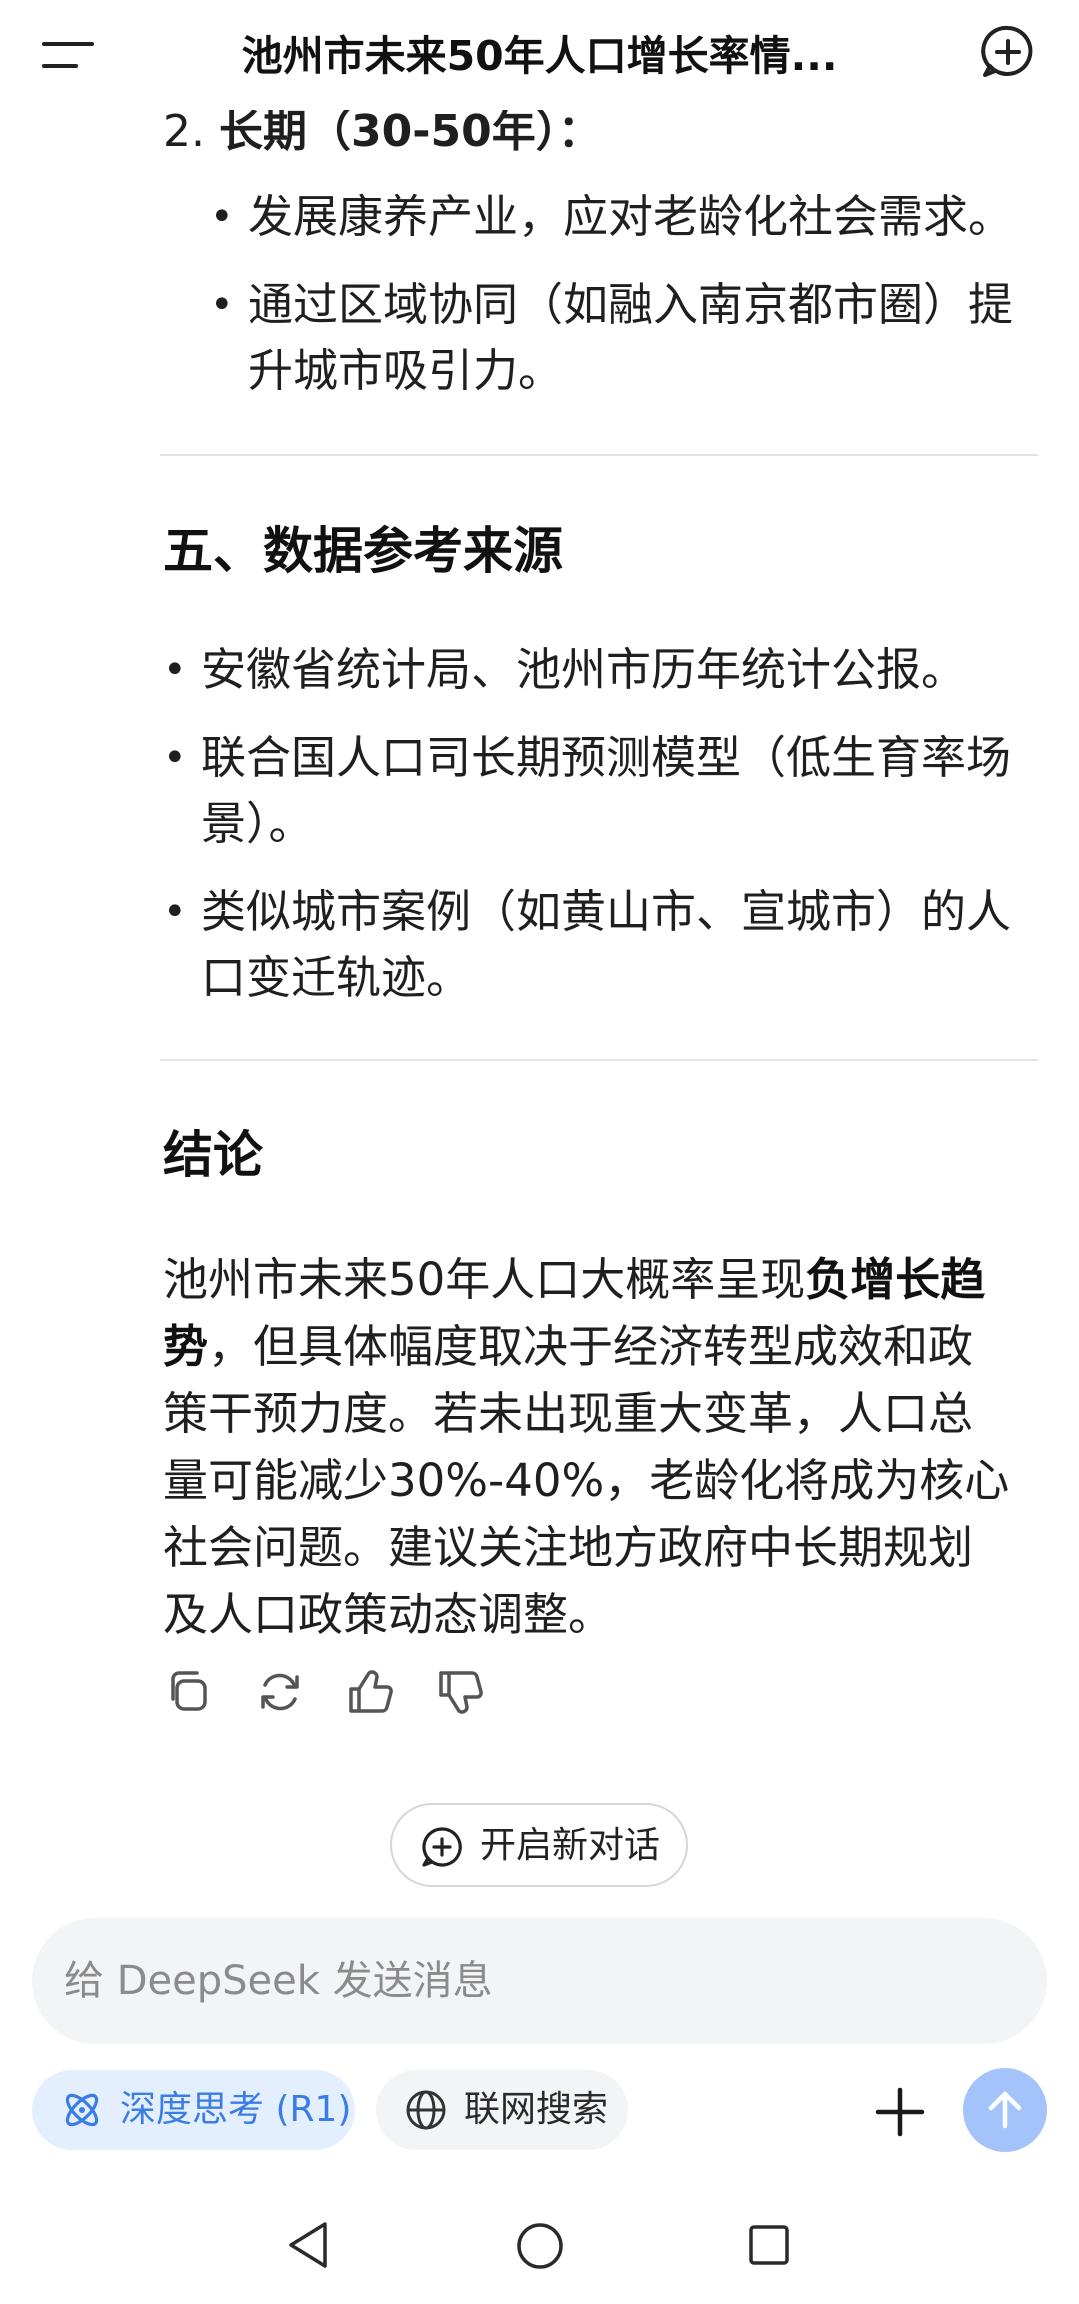  What do you see at coordinates (895, 1279) in the screenshot?
I see `conclusion-emphasis: 负增长趋` at bounding box center [895, 1279].